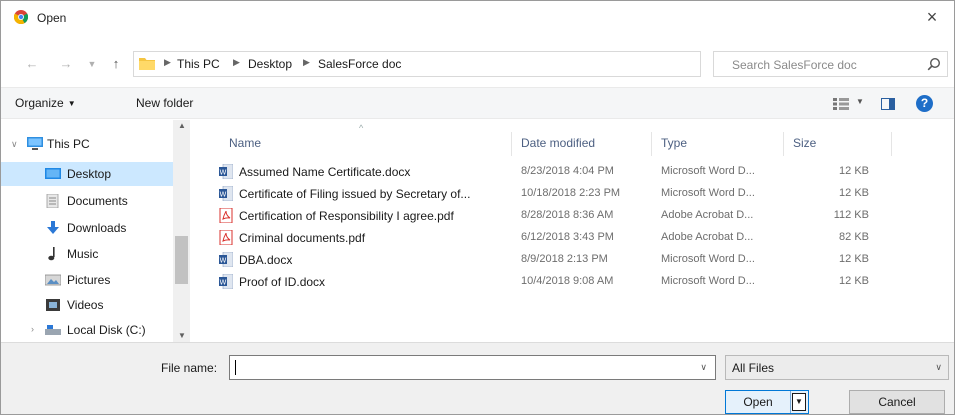 The width and height of the screenshot is (955, 415). What do you see at coordinates (226, 215) in the screenshot?
I see `pdf-icon` at bounding box center [226, 215].